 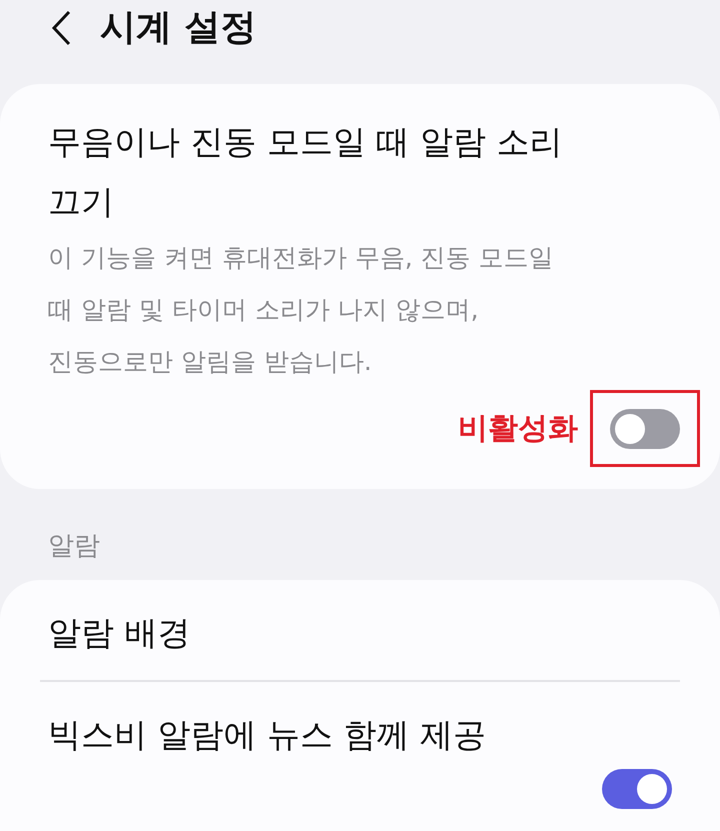 I want to click on setting-title: 무음이나 진동 모드일 때 알람 소리 끄기, so click(x=306, y=172).